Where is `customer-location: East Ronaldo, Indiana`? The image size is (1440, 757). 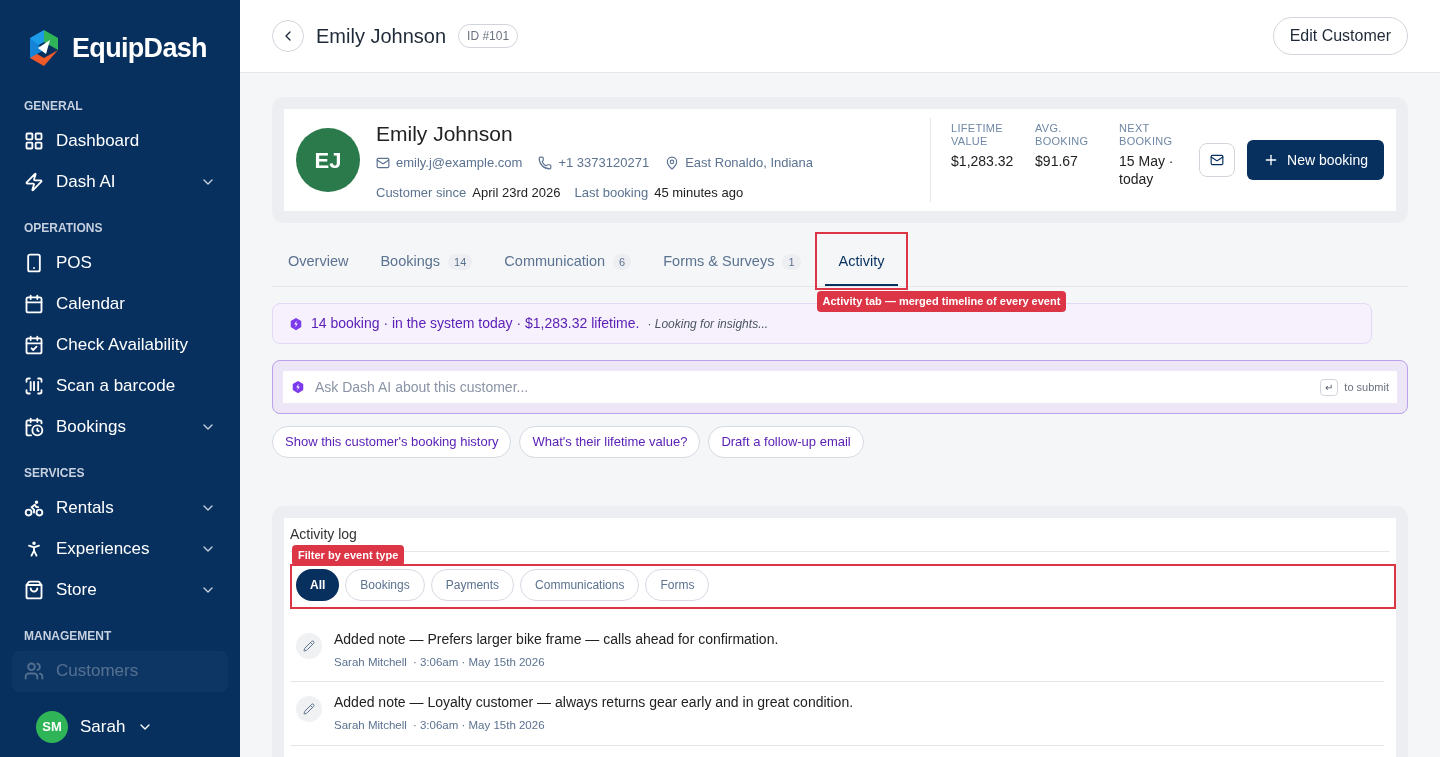 customer-location: East Ronaldo, Indiana is located at coordinates (749, 163).